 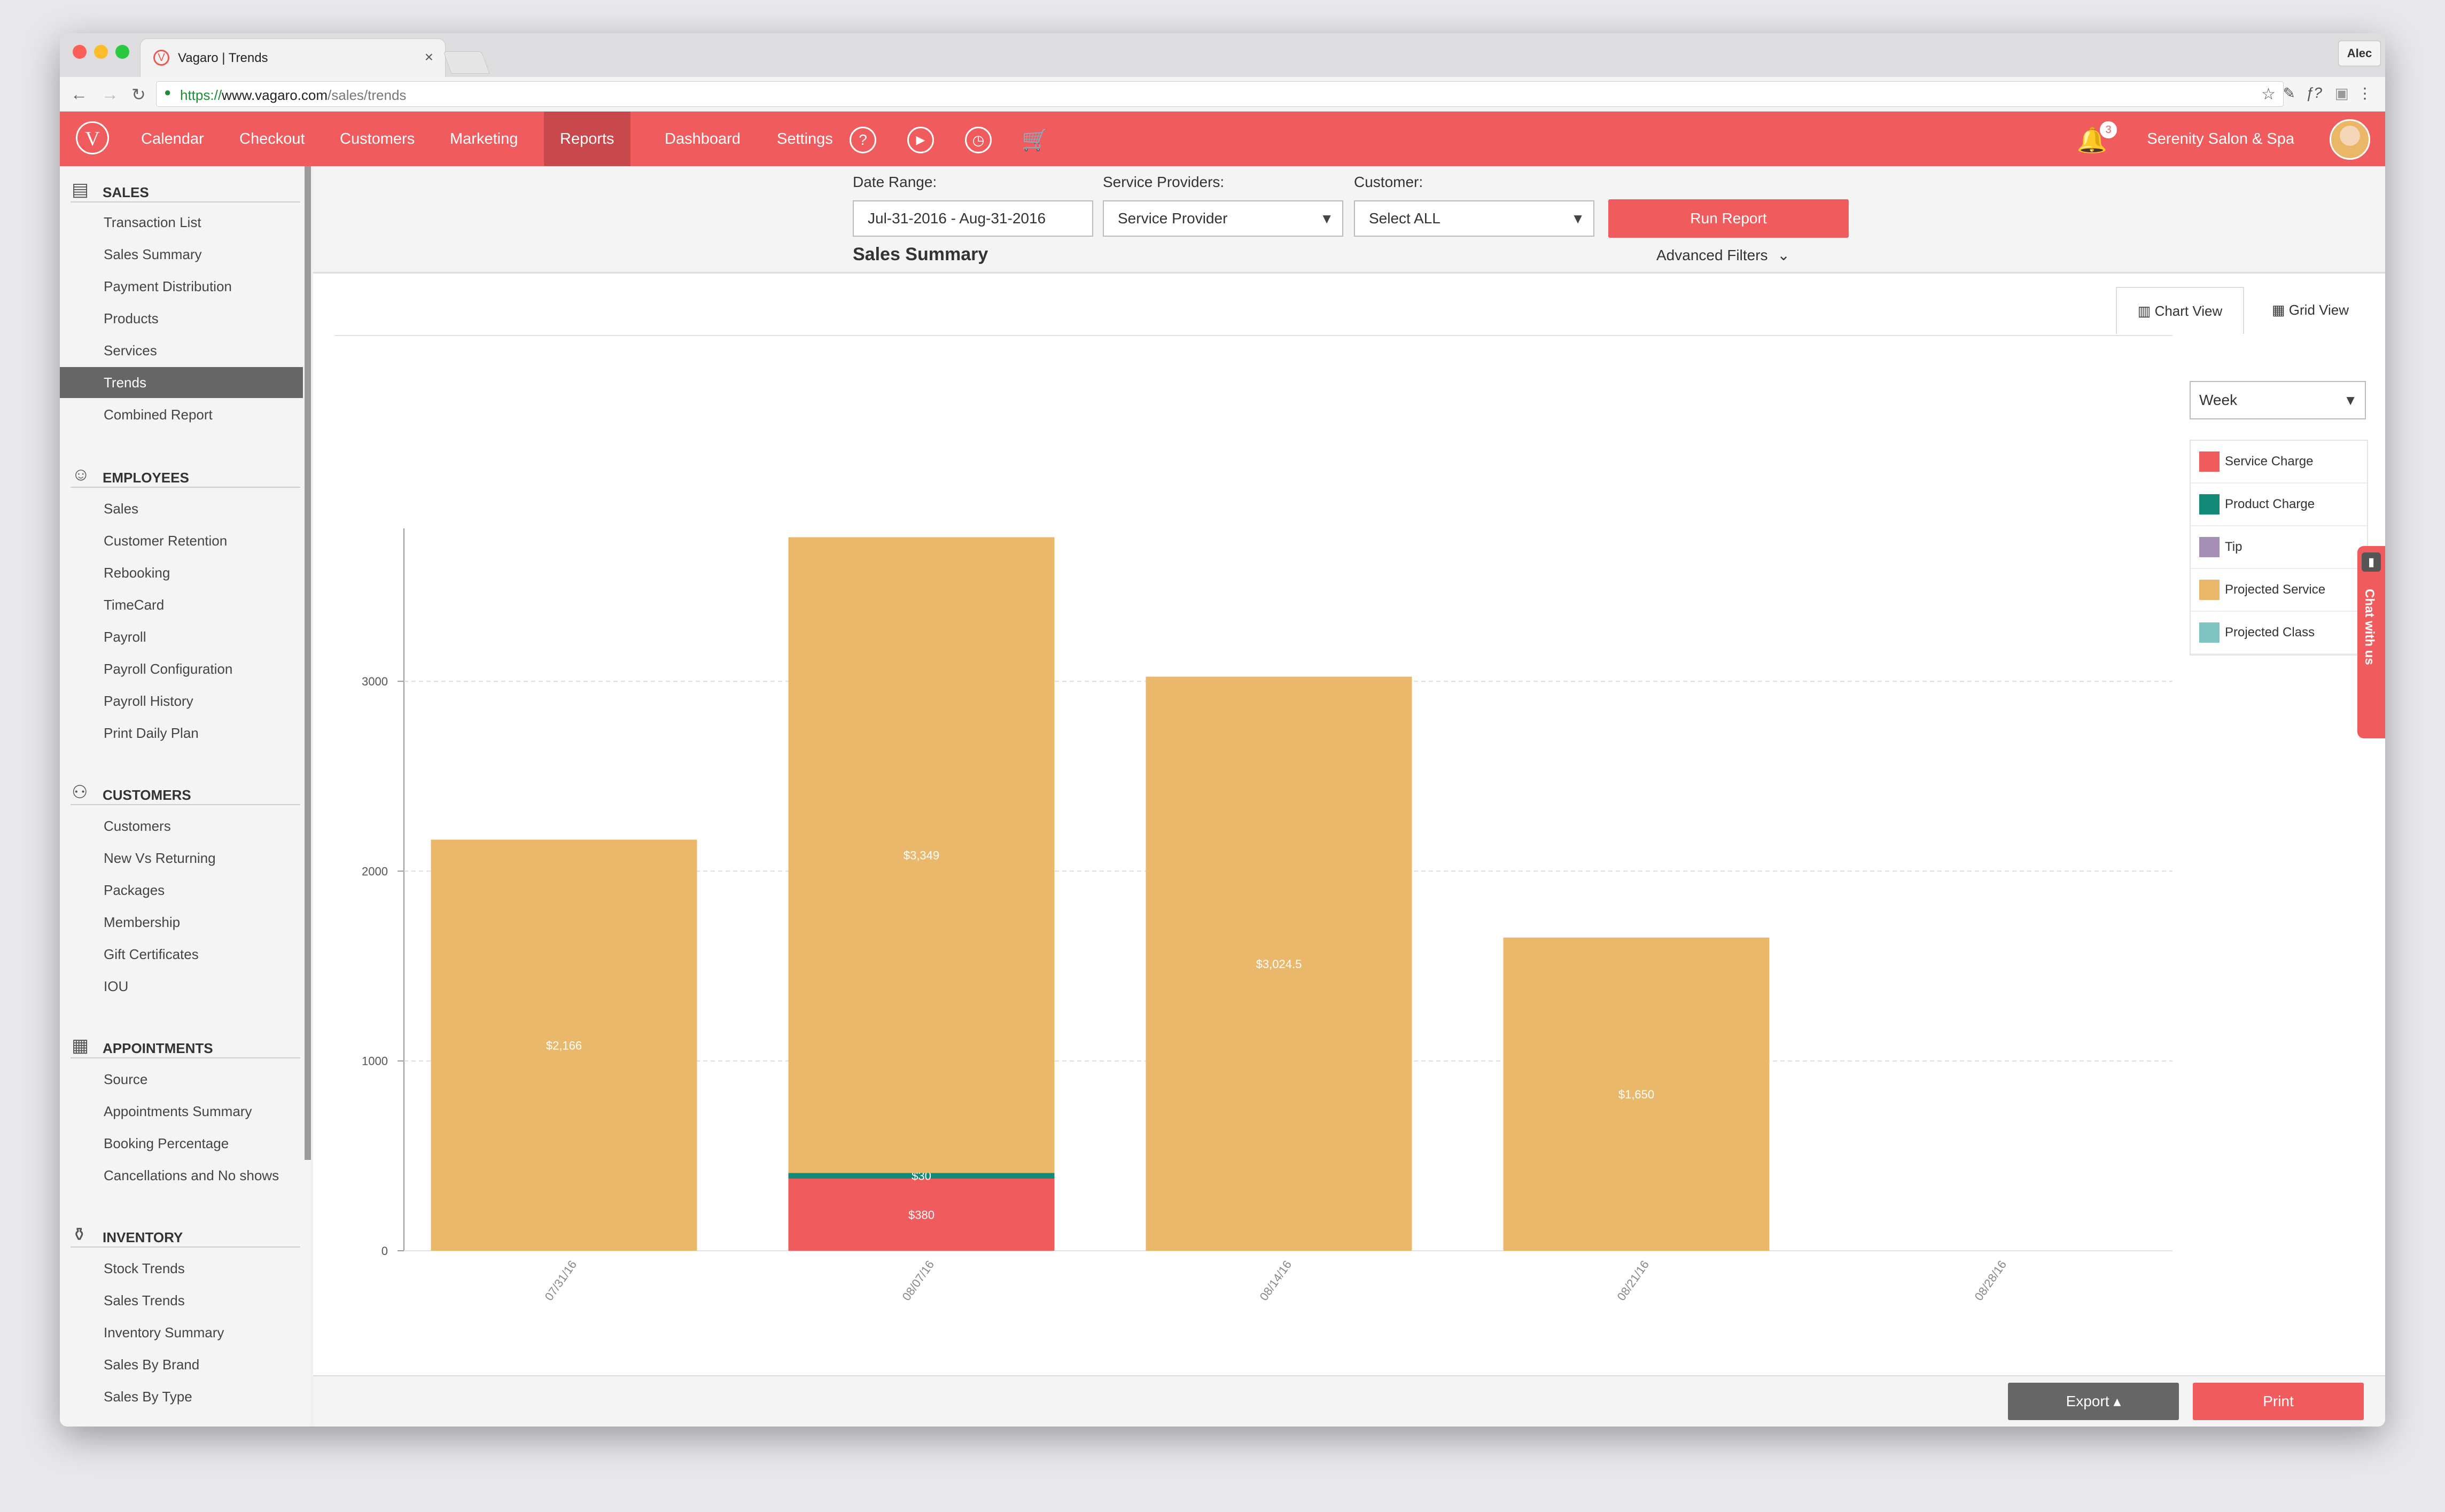 I want to click on tab-title: Vagaro | Trends, so click(x=223, y=58).